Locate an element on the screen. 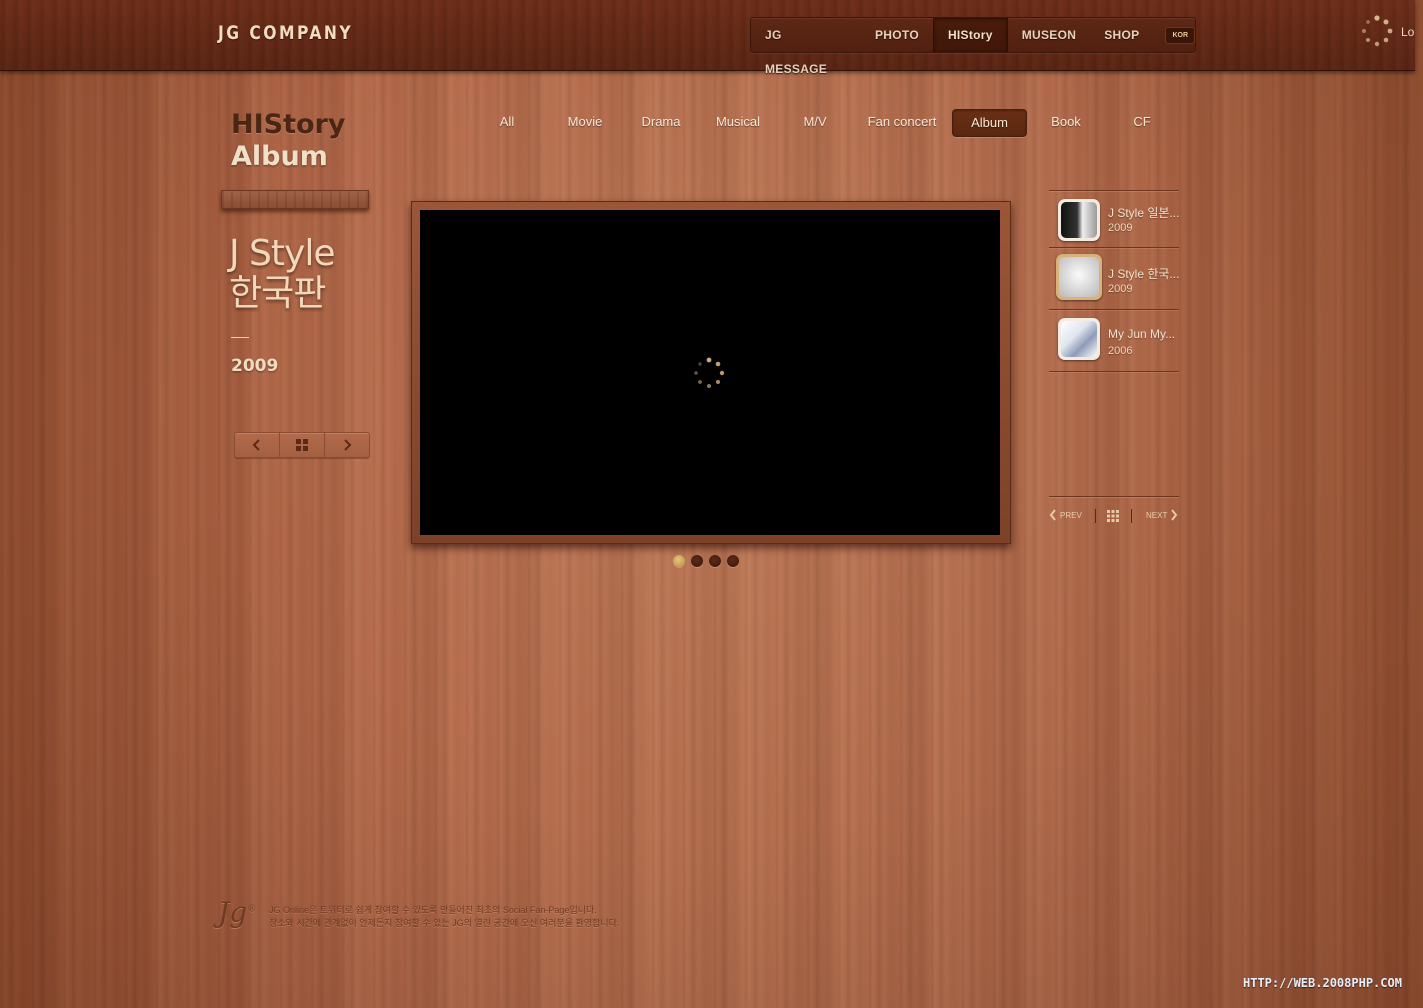  next-album-button is located at coordinates (347, 445).